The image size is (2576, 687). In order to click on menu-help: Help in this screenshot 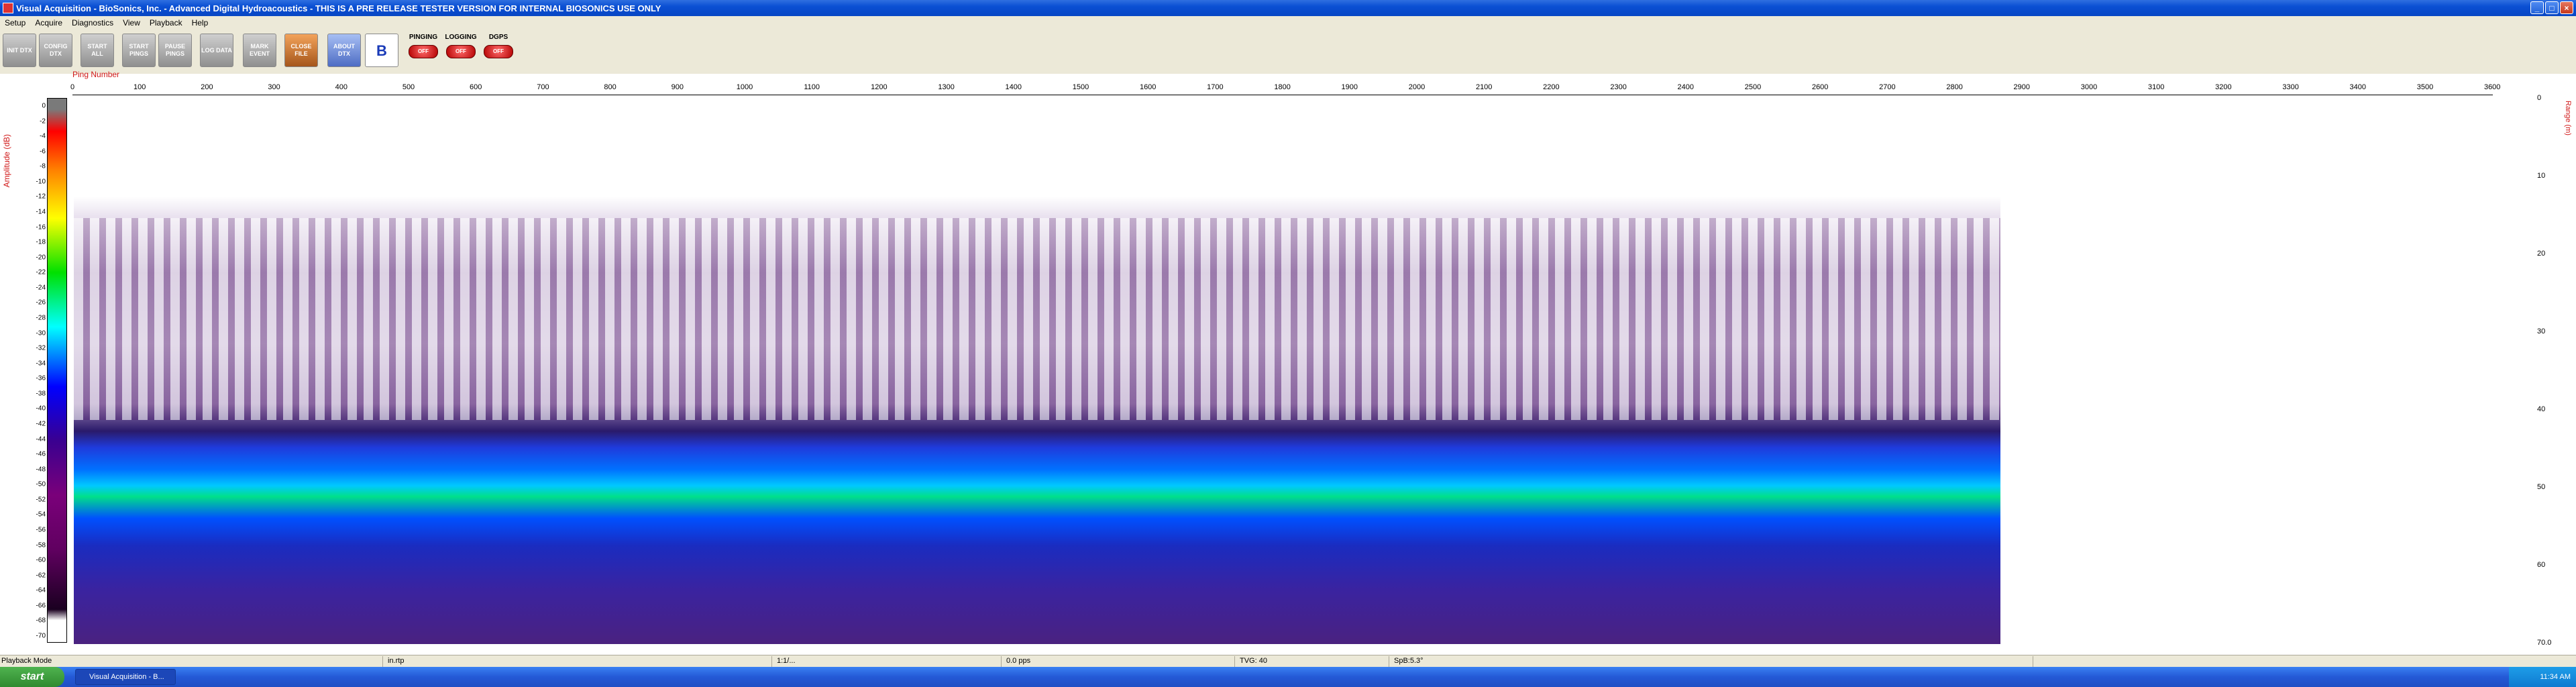, I will do `click(200, 23)`.